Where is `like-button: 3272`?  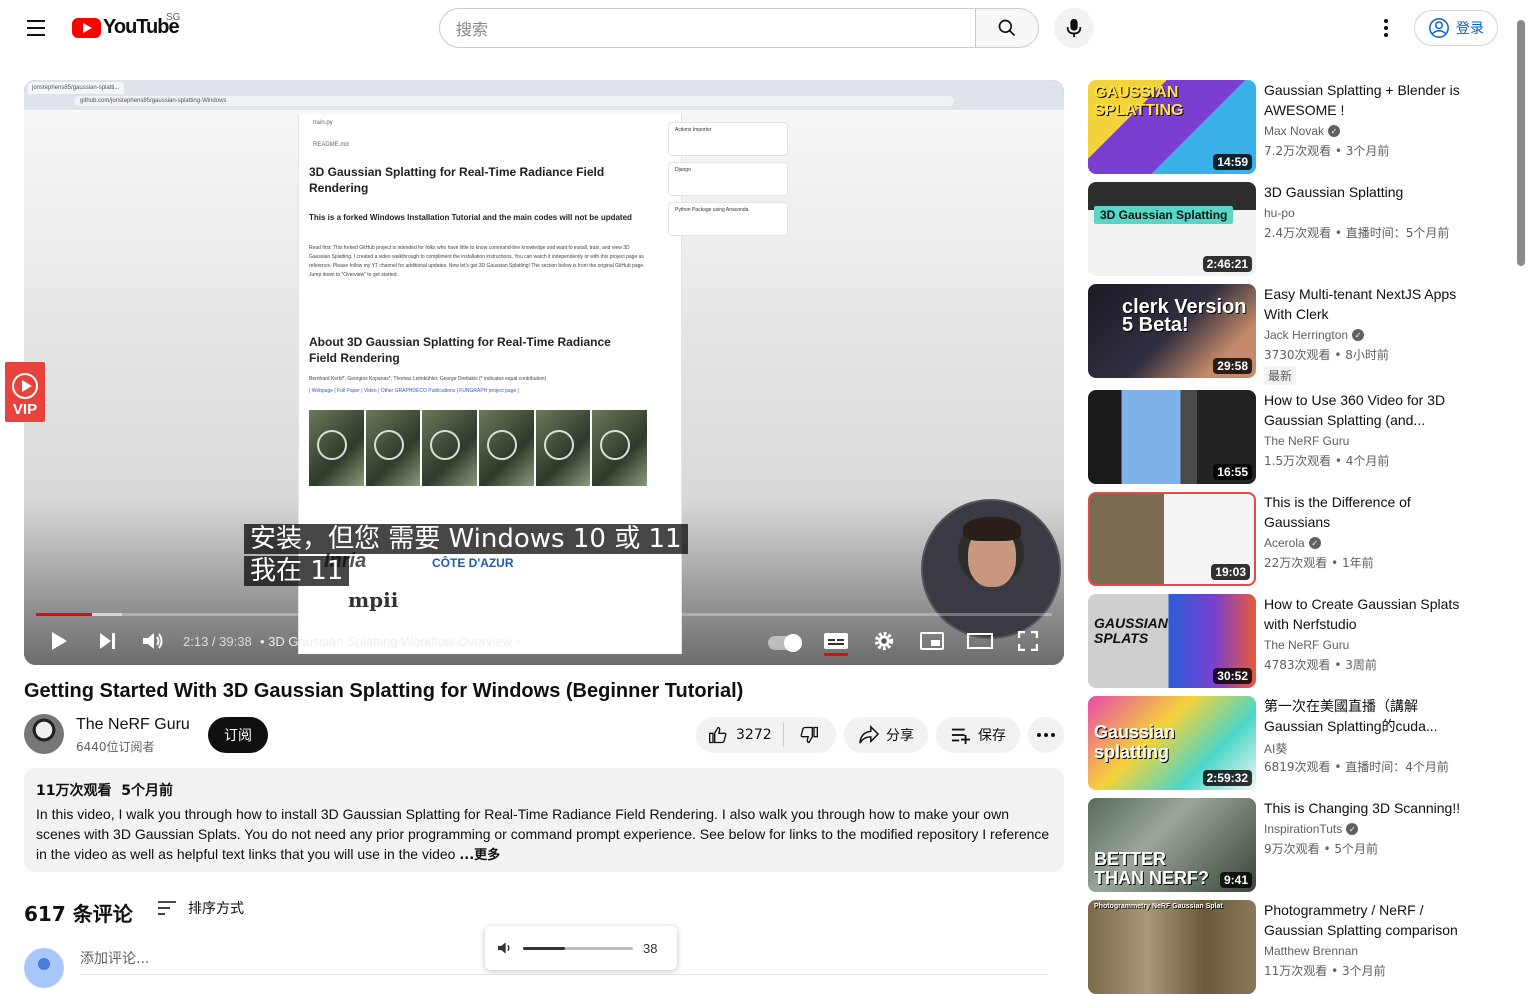
like-button: 3272 is located at coordinates (740, 735).